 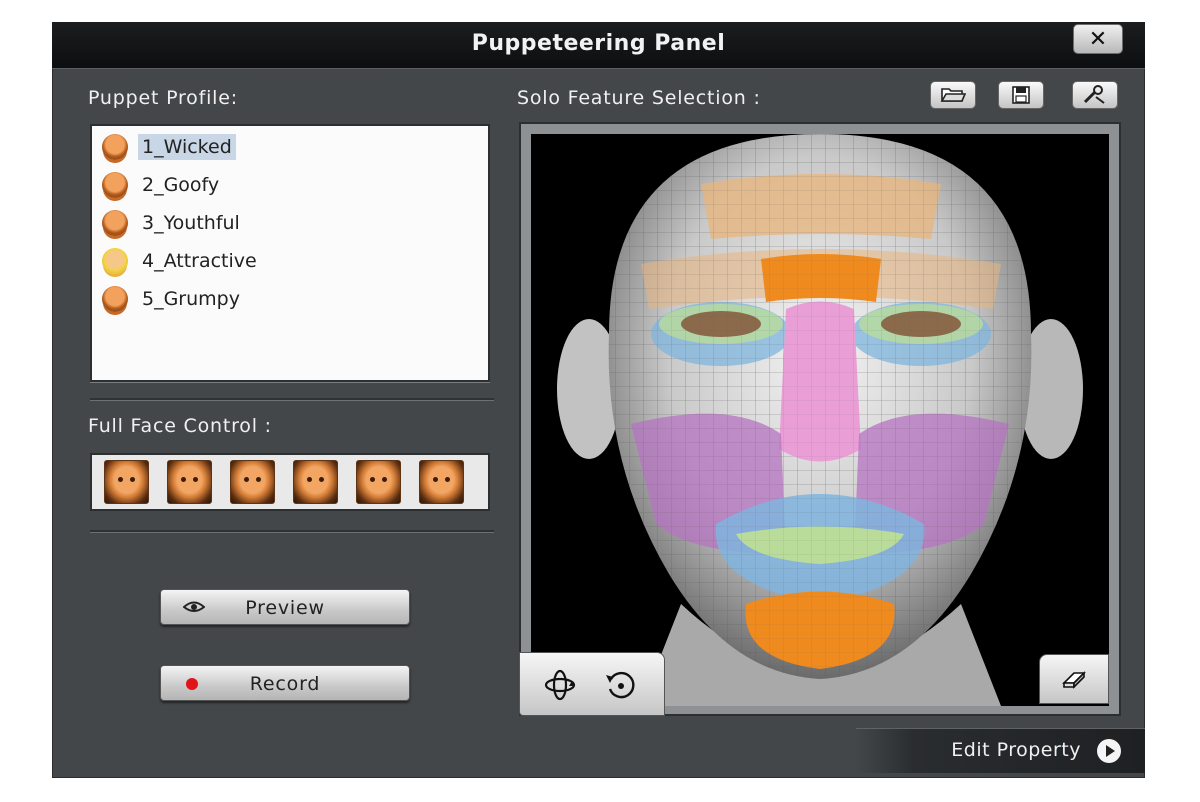 I want to click on settings-tool-icon, so click(x=1094, y=94).